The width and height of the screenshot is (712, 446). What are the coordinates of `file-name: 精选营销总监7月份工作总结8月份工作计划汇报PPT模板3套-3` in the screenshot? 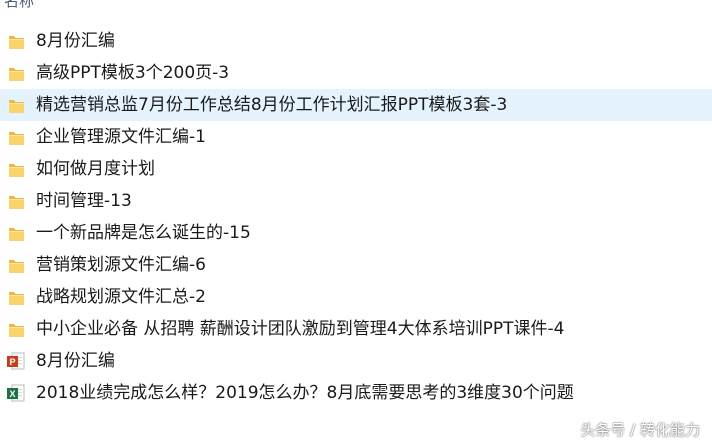 It's located at (272, 105).